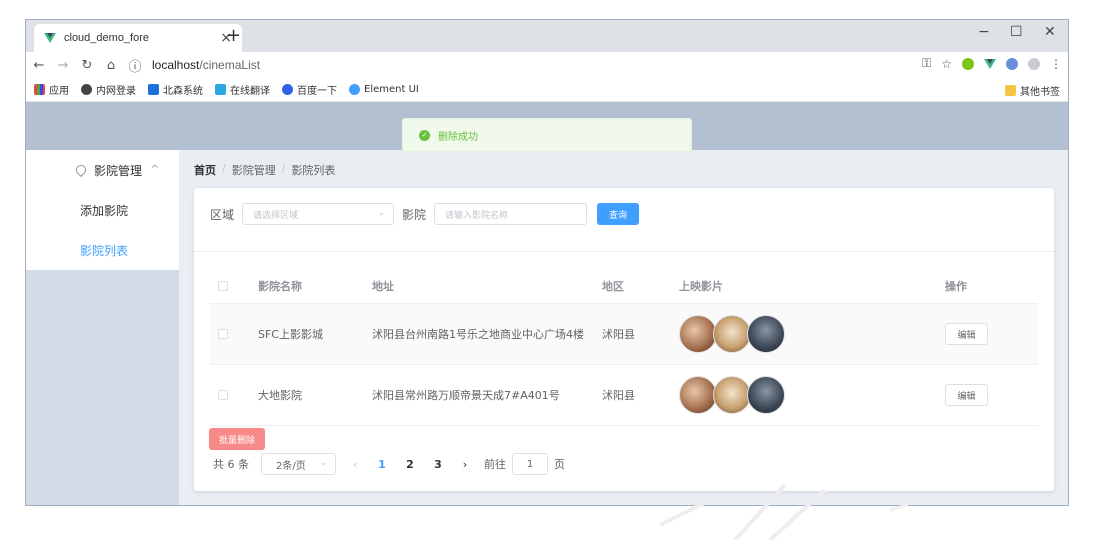  What do you see at coordinates (1034, 63) in the screenshot?
I see `profile-avatar-icon` at bounding box center [1034, 63].